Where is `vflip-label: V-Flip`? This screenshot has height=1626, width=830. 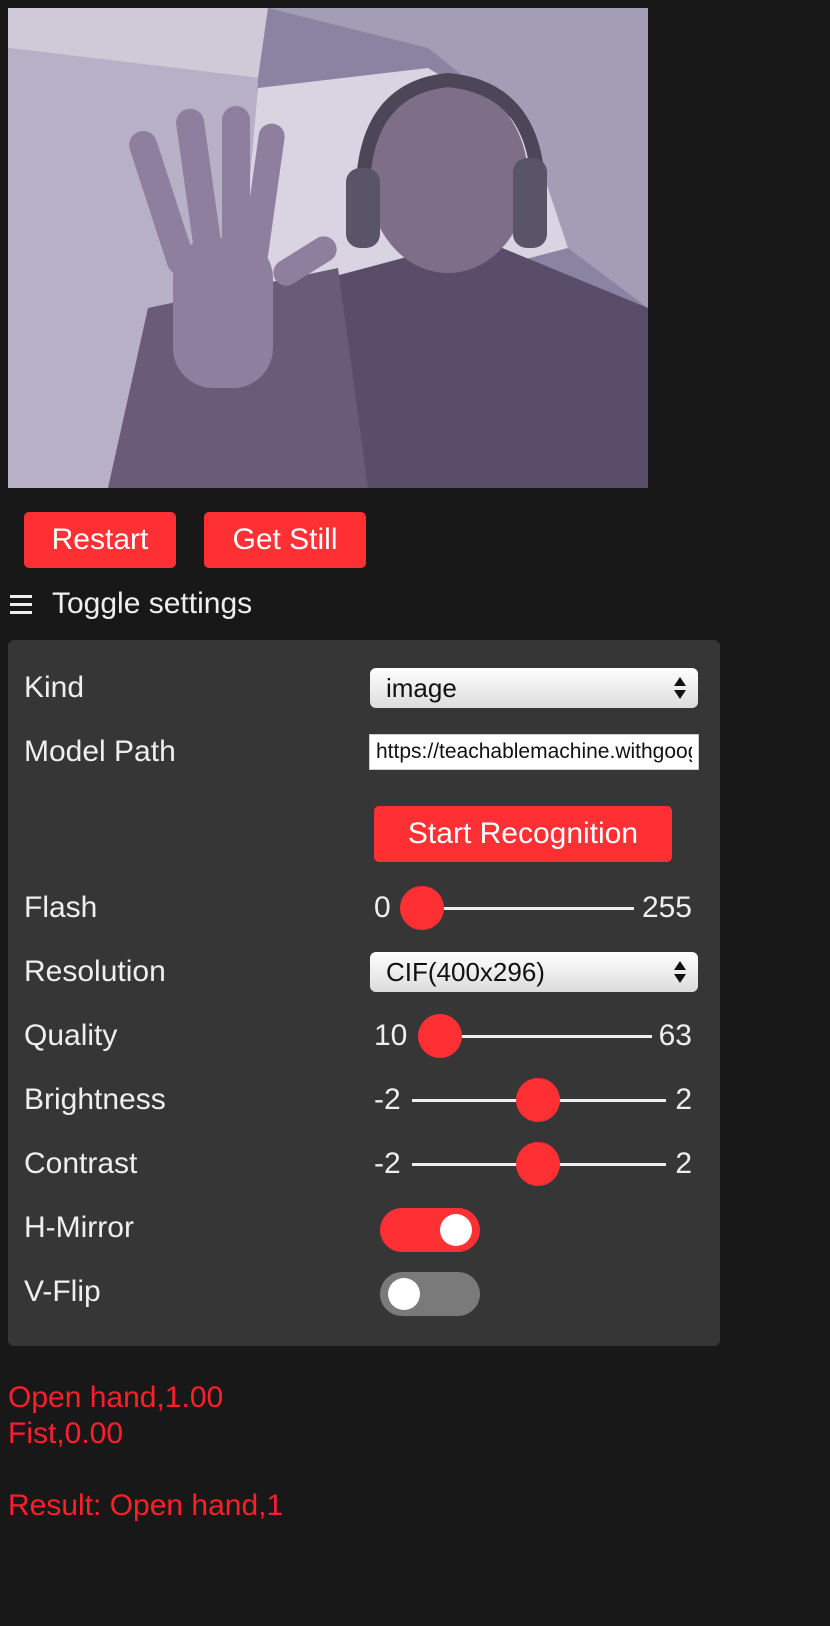 vflip-label: V-Flip is located at coordinates (62, 1291).